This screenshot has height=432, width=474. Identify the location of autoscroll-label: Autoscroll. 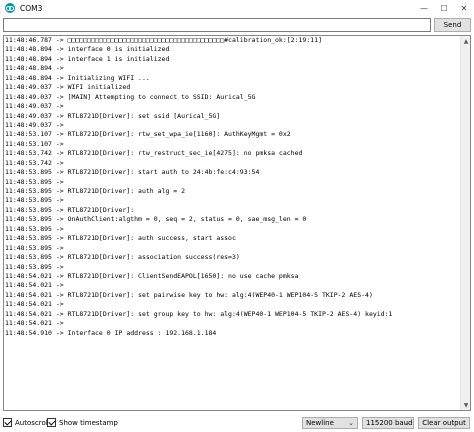
(32, 422).